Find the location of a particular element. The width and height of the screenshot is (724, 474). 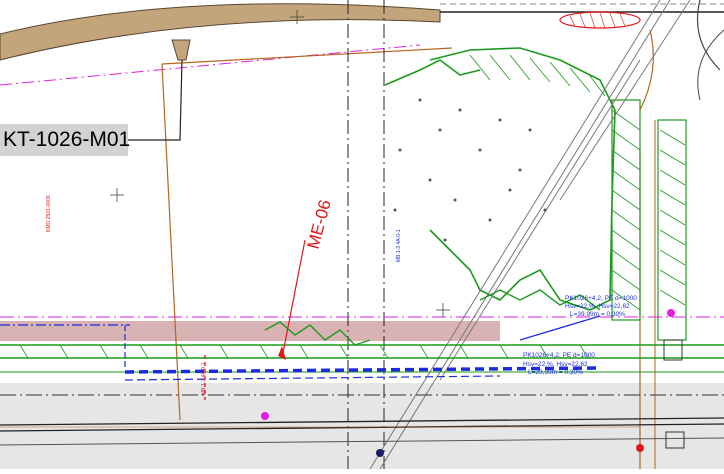

dark-point is located at coordinates (380, 453).